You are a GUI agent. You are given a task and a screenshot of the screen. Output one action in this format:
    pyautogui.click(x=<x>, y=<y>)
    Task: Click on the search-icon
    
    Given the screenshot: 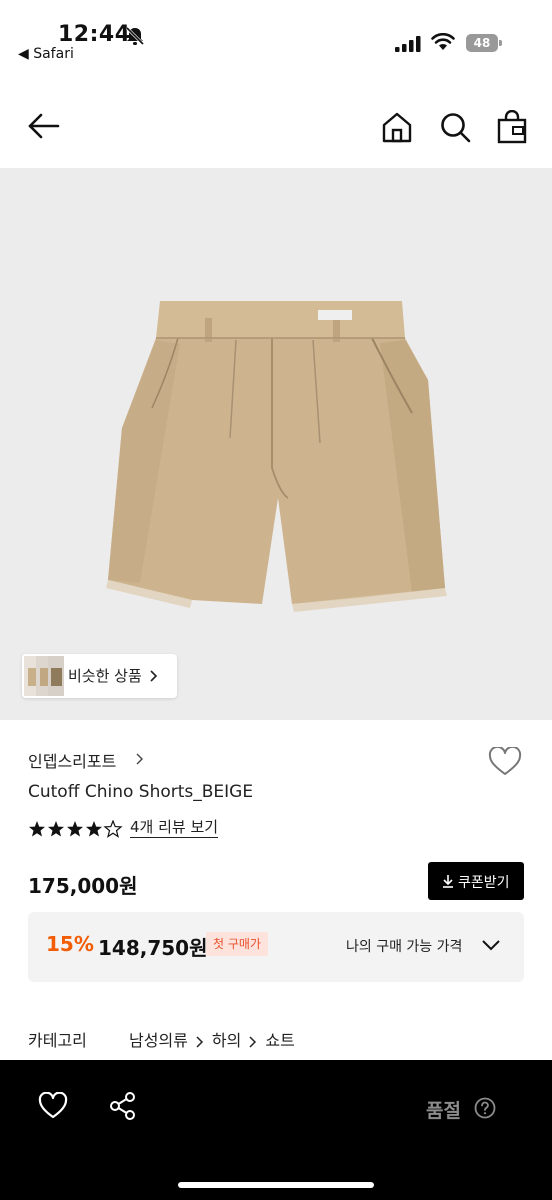 What is the action you would take?
    pyautogui.click(x=455, y=127)
    